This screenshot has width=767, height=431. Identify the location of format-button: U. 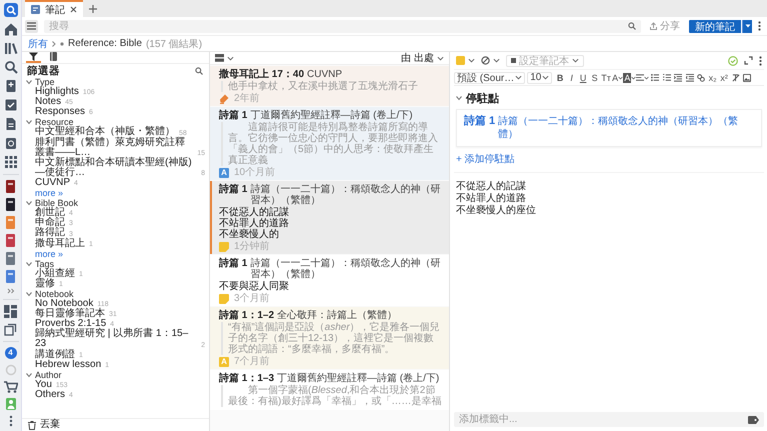
(583, 77).